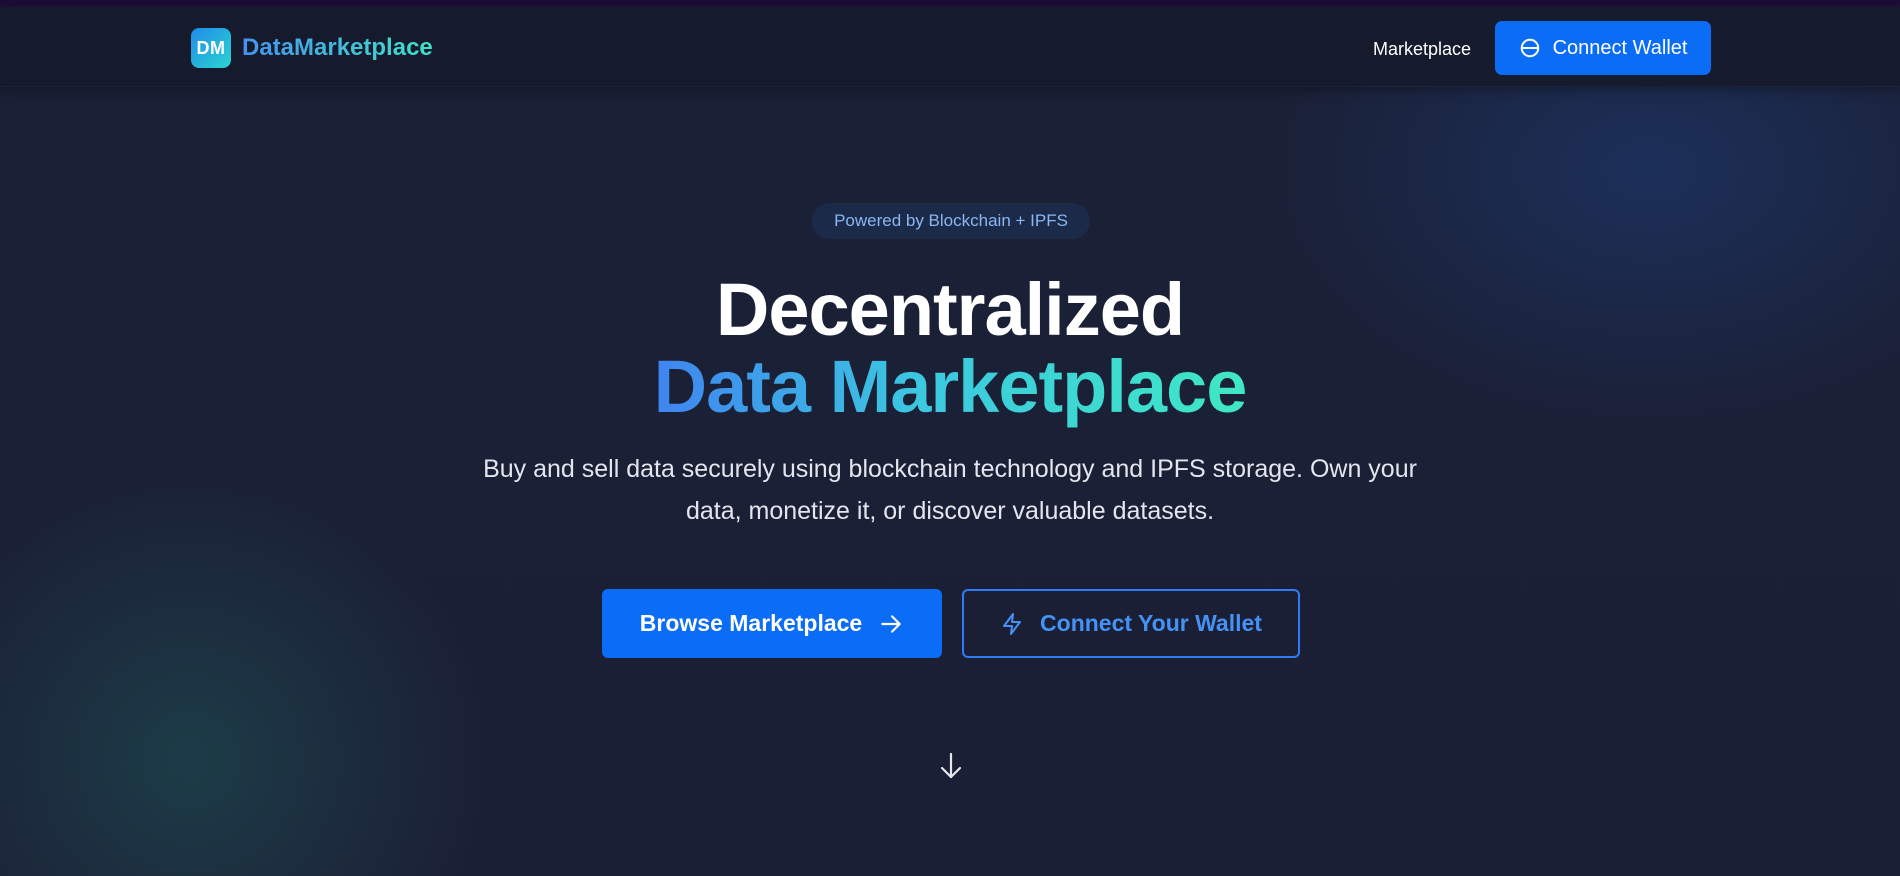 This screenshot has width=1900, height=876. I want to click on connect-wallet-label: Connect Wallet, so click(1620, 47).